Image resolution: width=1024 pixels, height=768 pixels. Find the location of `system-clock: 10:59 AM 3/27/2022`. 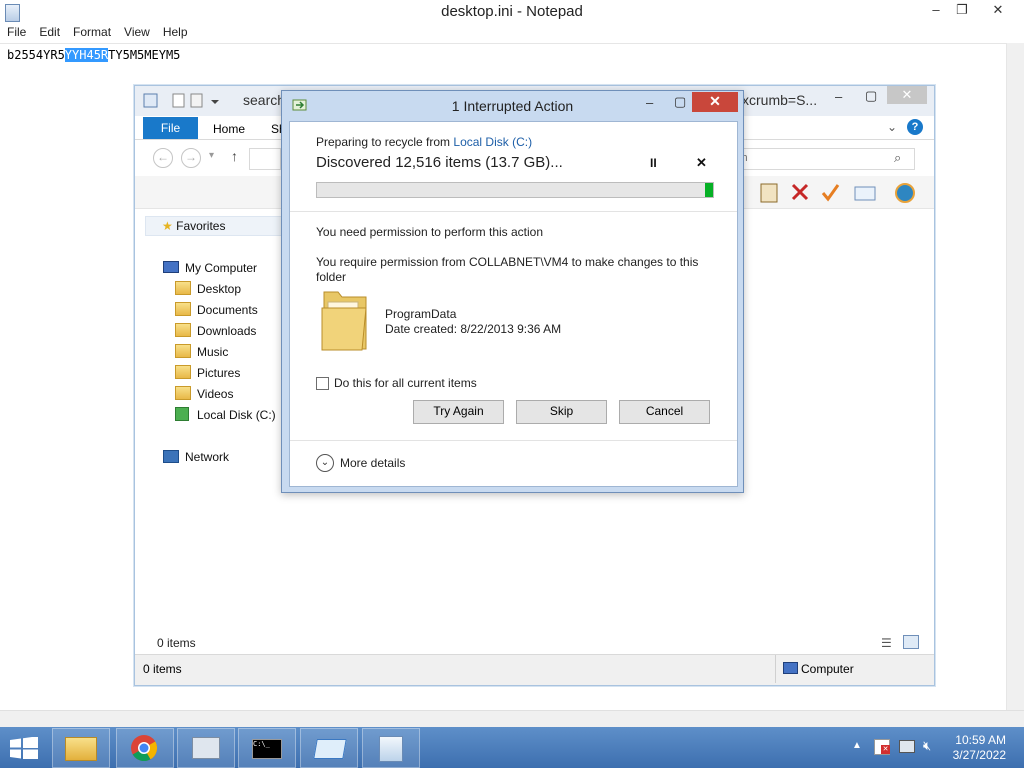

system-clock: 10:59 AM 3/27/2022 is located at coordinates (979, 748).